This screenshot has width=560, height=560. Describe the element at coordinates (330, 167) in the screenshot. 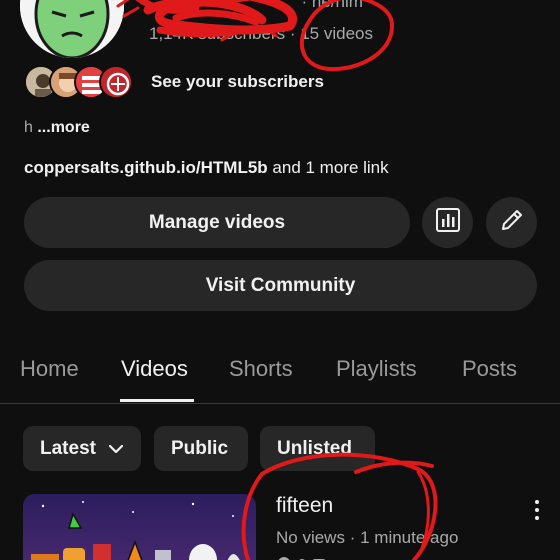

I see `more-links-label: and 1 more link` at that location.